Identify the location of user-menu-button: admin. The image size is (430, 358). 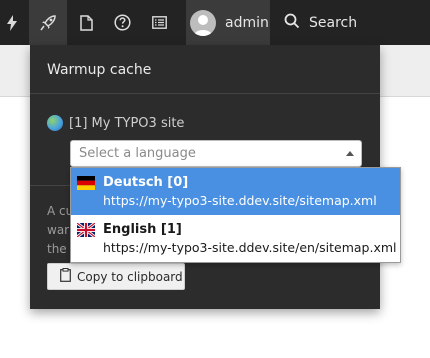
(228, 22).